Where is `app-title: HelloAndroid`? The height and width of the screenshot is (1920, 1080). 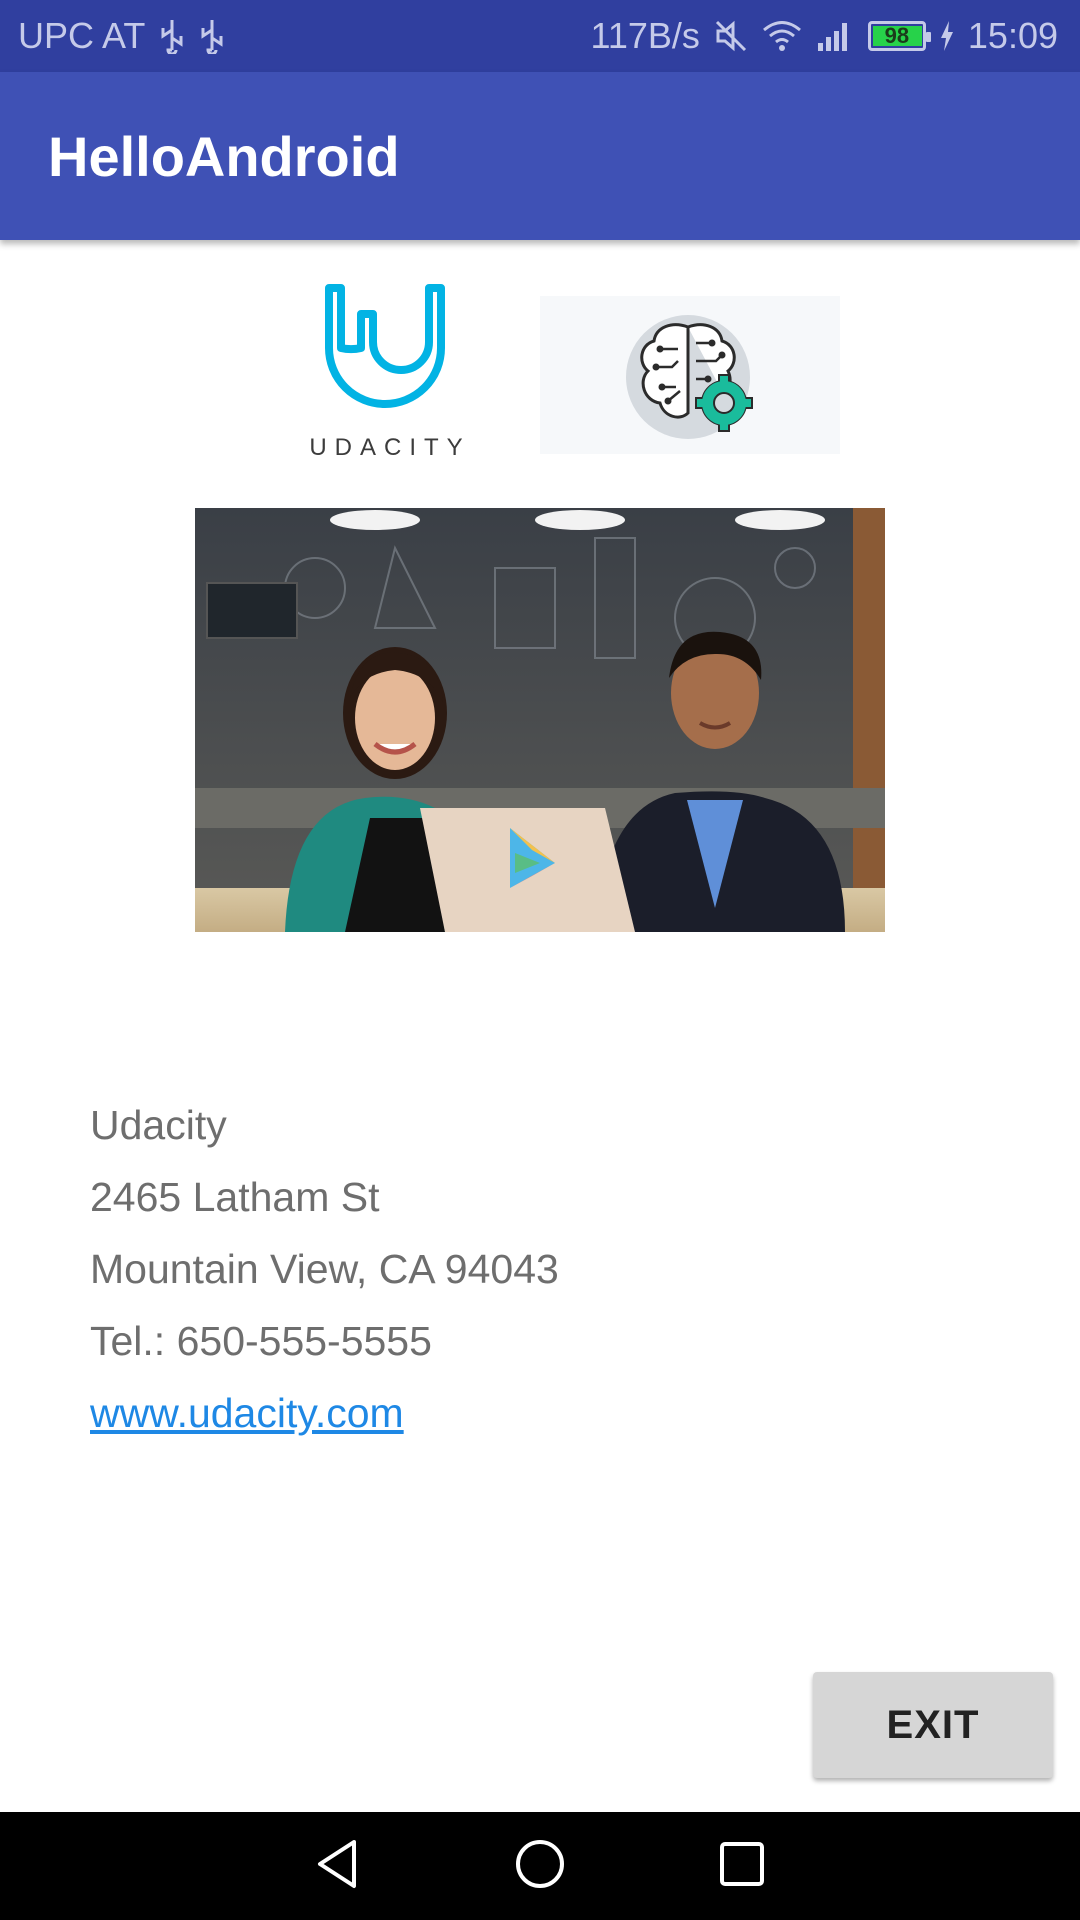
app-title: HelloAndroid is located at coordinates (224, 156).